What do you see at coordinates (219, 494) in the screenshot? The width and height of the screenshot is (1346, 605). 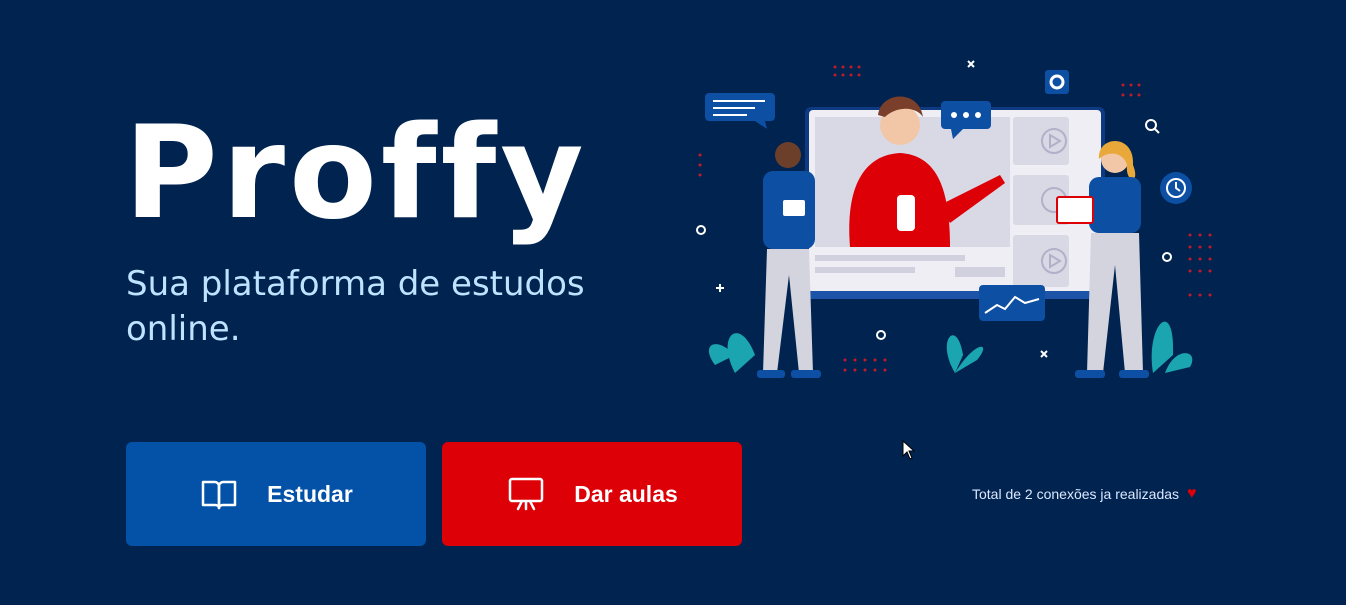 I see `book-open-icon` at bounding box center [219, 494].